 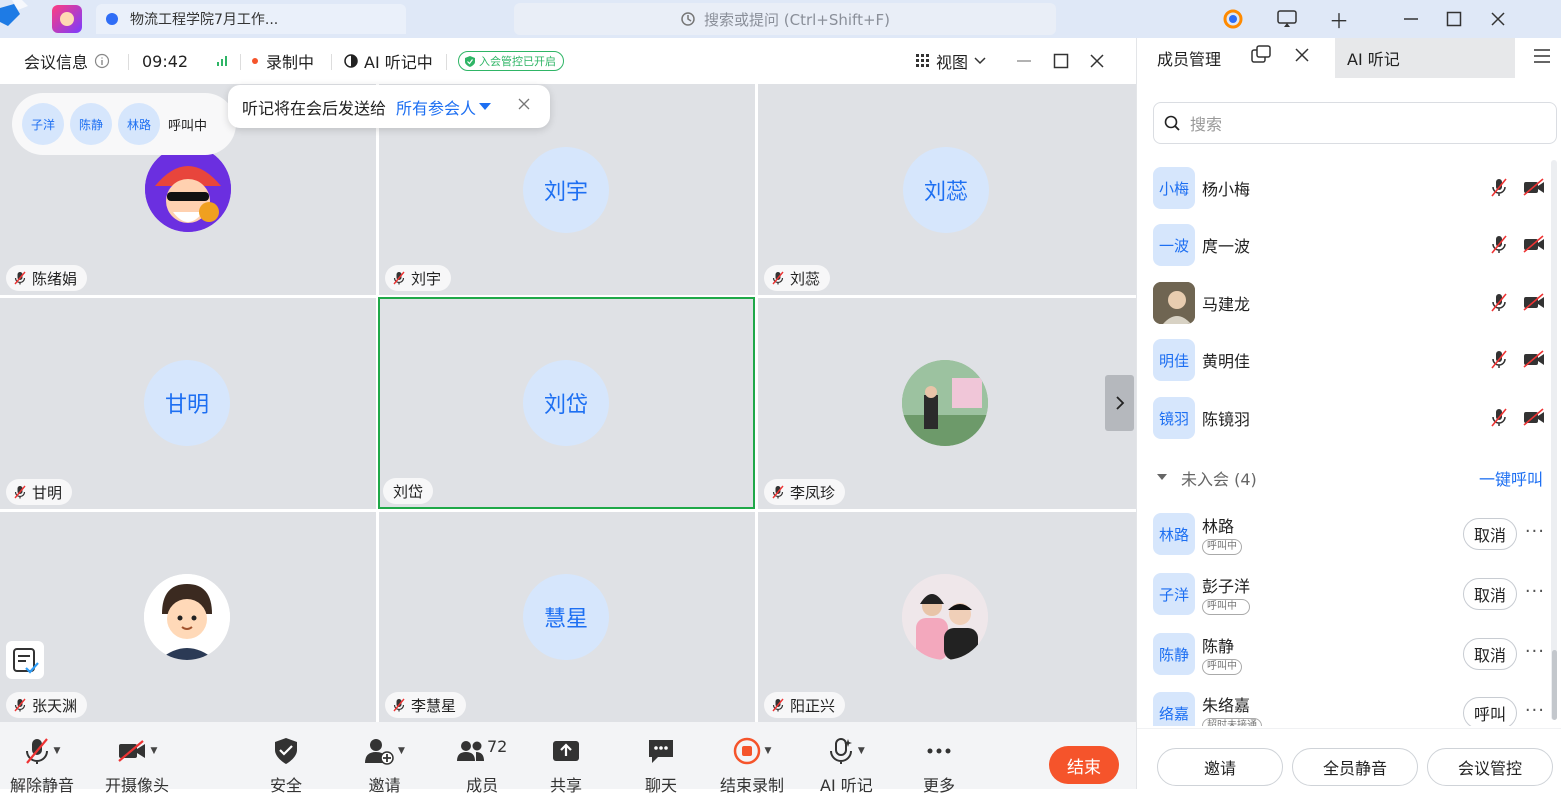 What do you see at coordinates (566, 766) in the screenshot?
I see `share-button: 共享` at bounding box center [566, 766].